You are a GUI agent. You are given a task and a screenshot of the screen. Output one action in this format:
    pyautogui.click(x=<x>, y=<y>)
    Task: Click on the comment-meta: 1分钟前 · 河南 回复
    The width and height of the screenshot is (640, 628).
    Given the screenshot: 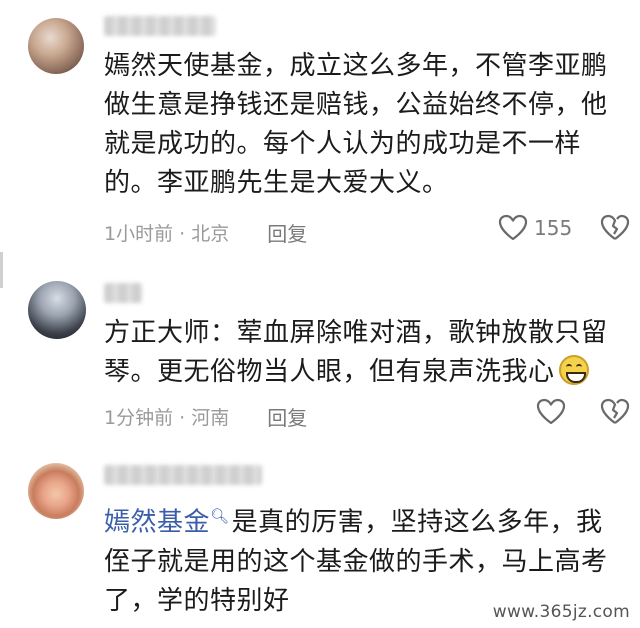 What is the action you would take?
    pyautogui.click(x=205, y=416)
    